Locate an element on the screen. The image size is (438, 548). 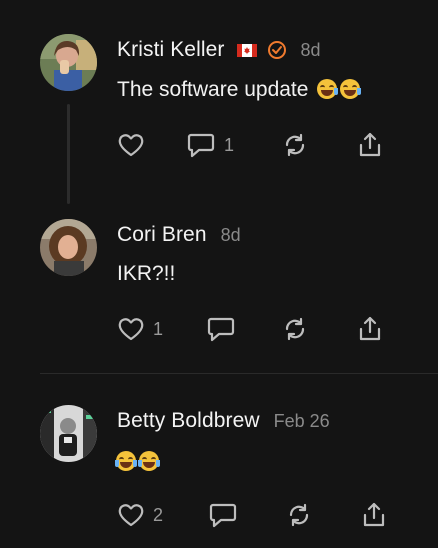
comment-count: 1 is located at coordinates (229, 144).